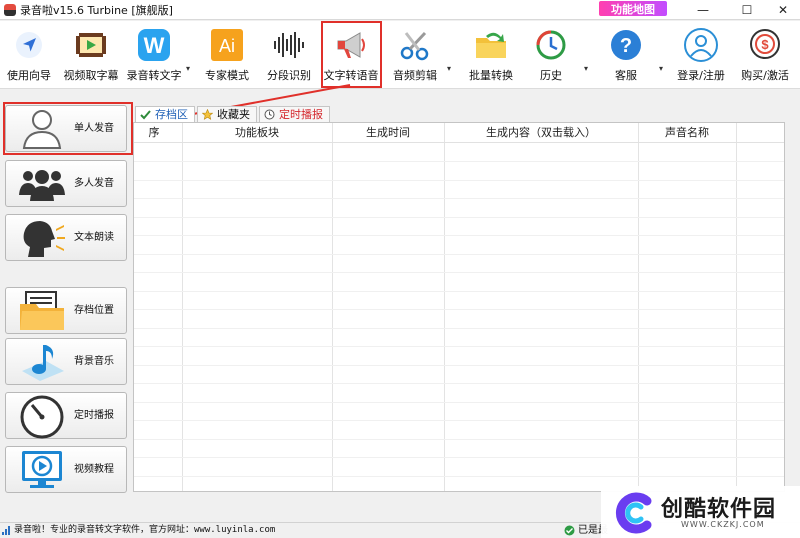 The height and width of the screenshot is (538, 800). I want to click on group-people-icon, so click(42, 184).